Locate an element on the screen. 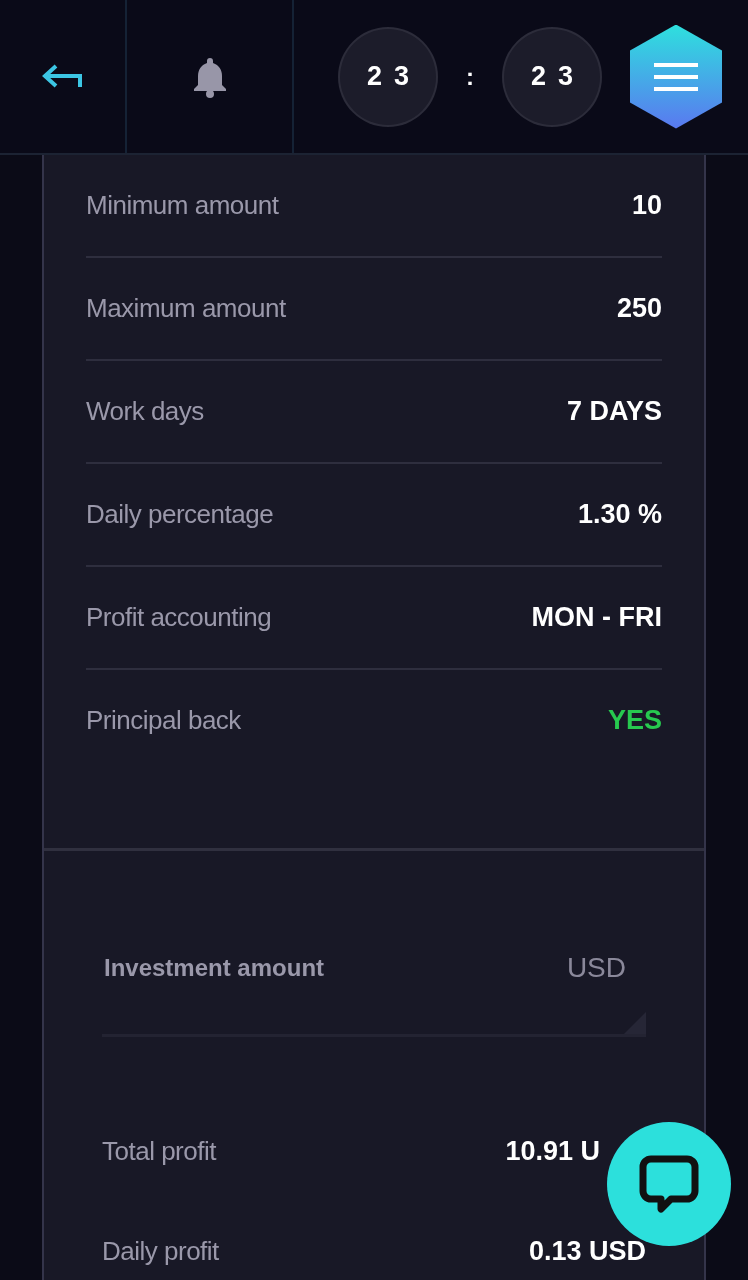 The width and height of the screenshot is (748, 1280). detail-label: Minimum amount is located at coordinates (182, 205).